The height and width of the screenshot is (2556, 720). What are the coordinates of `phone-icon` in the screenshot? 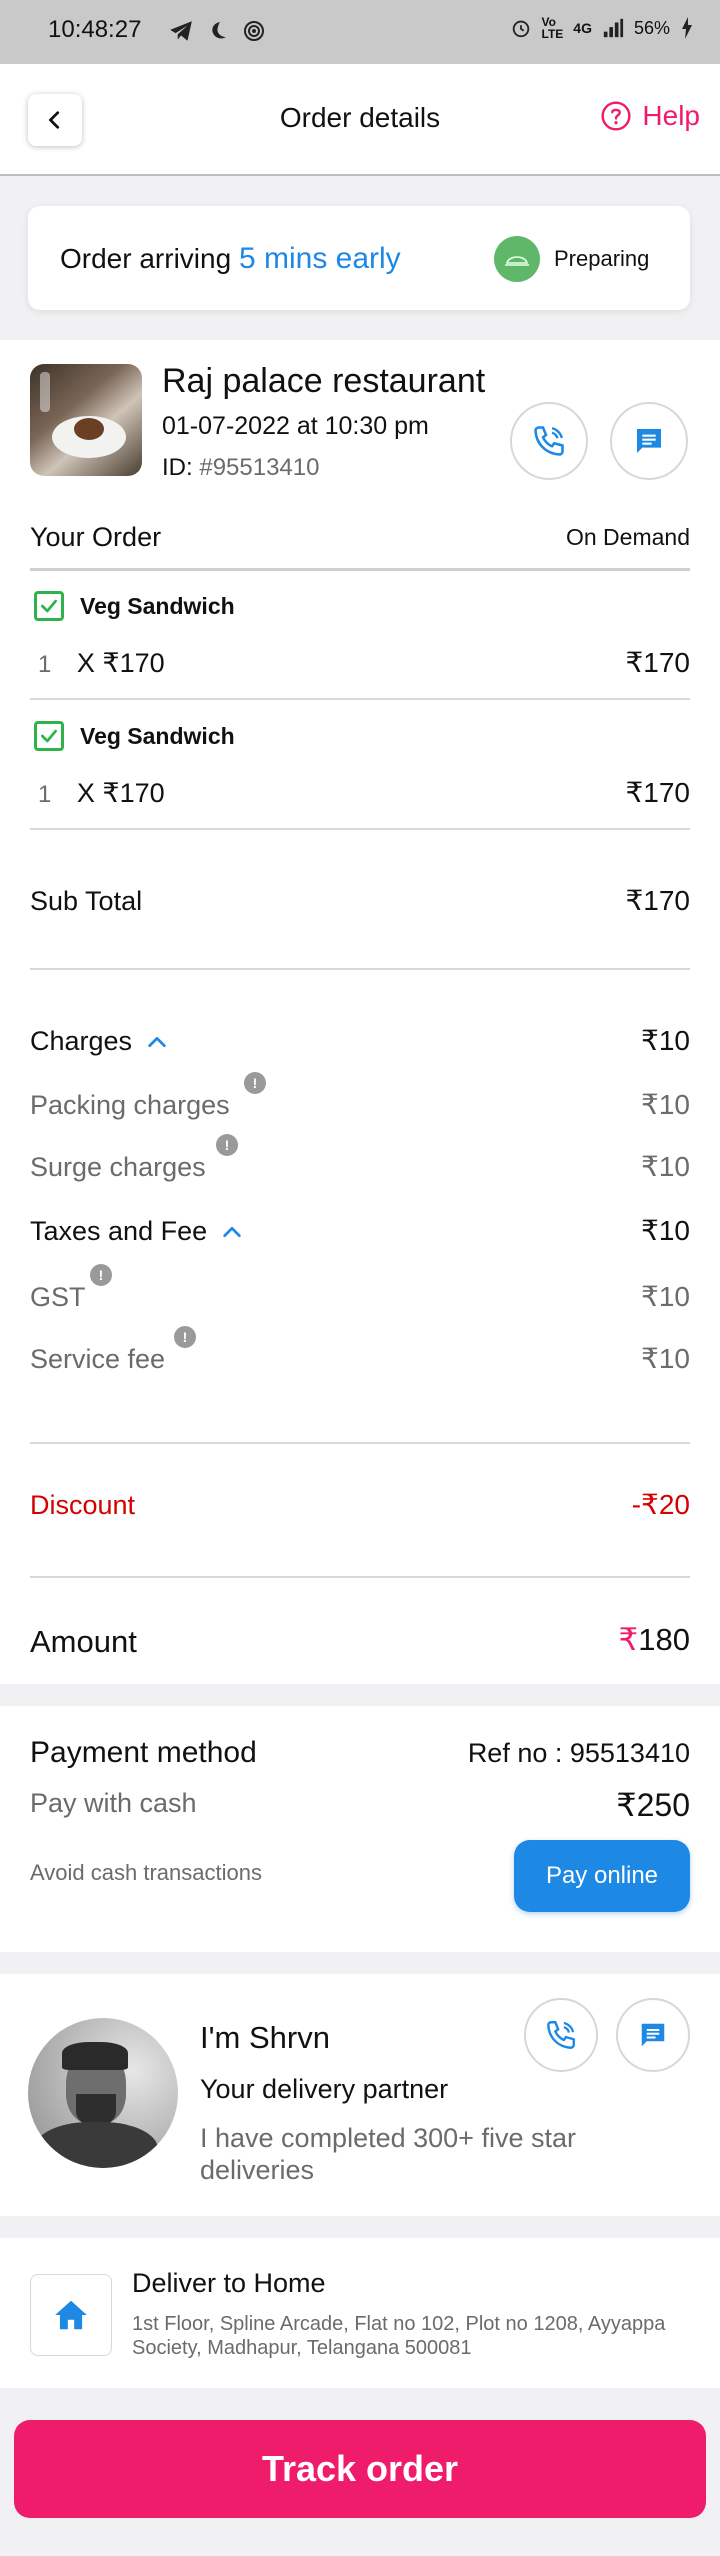 It's located at (549, 441).